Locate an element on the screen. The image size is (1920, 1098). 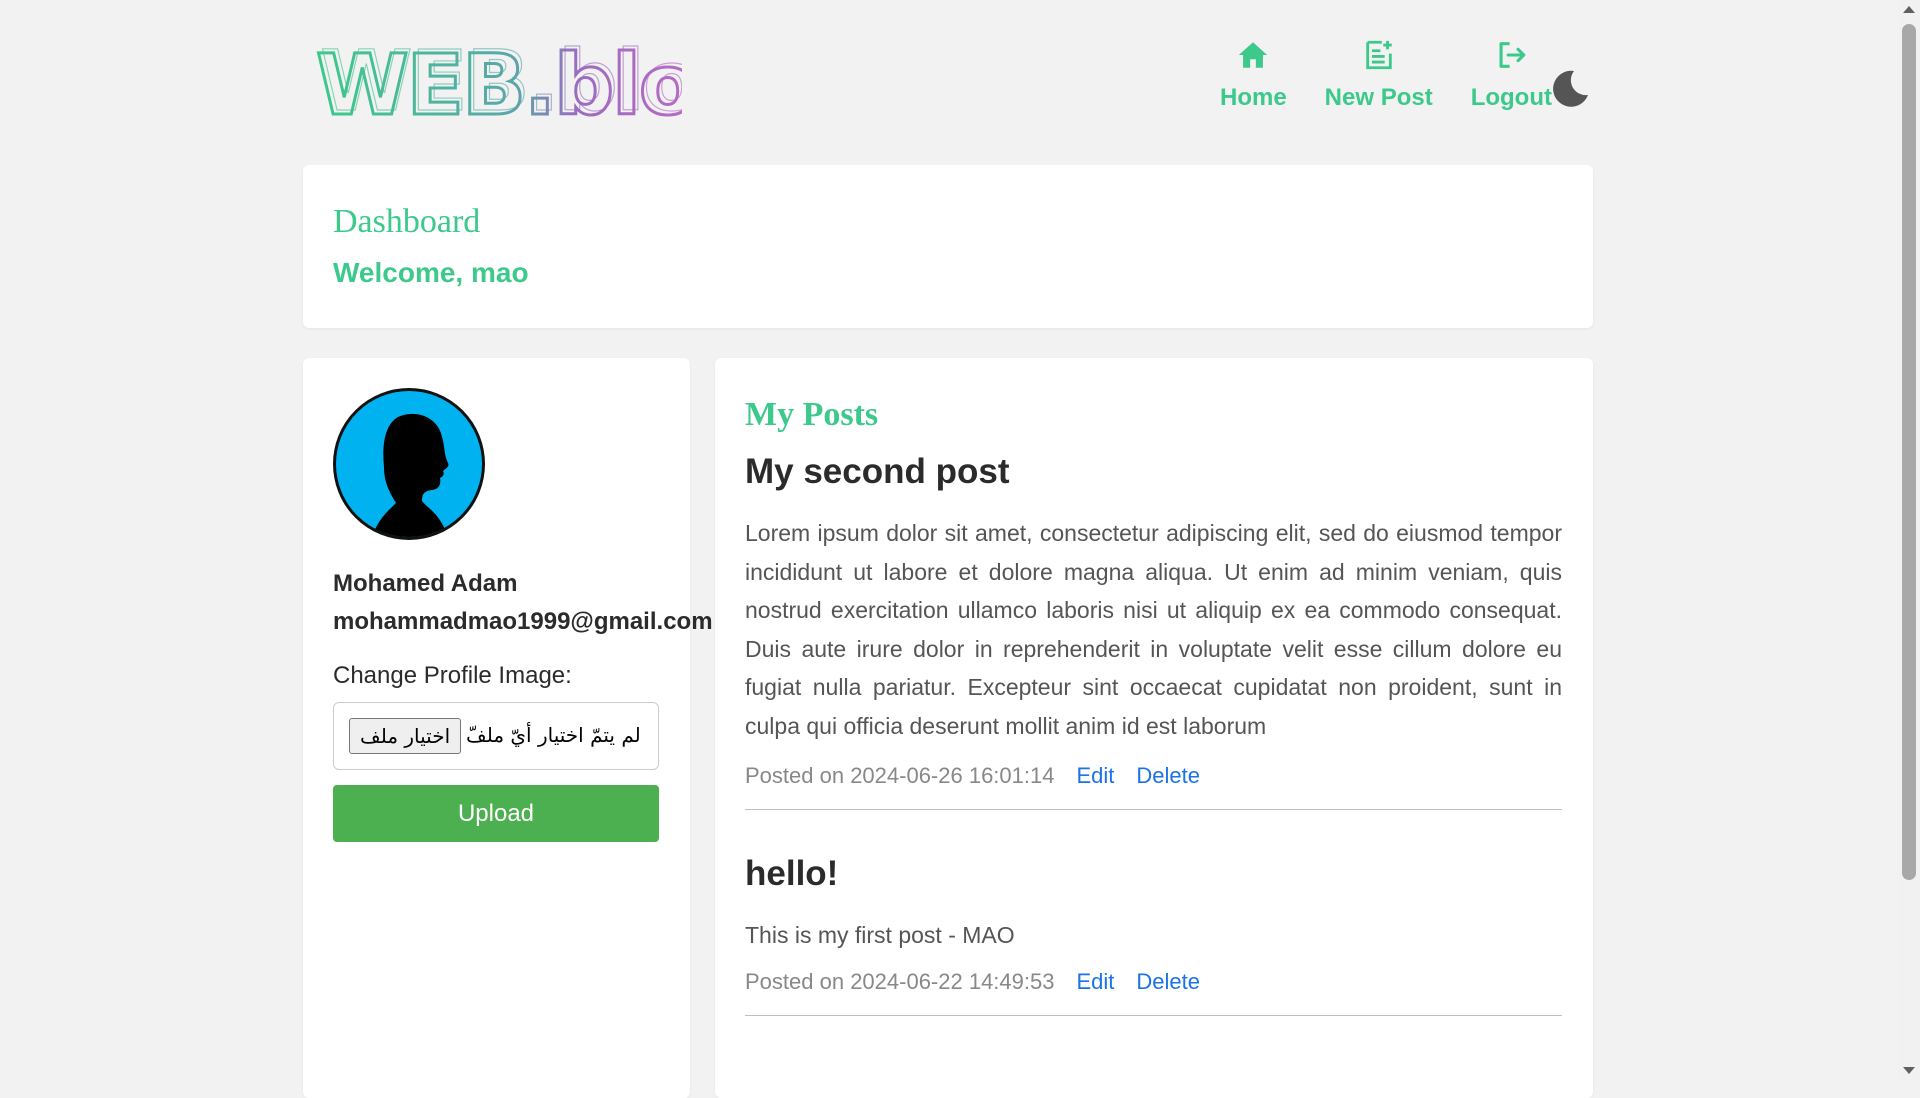
change-profile-image-label: Change Profile Image: is located at coordinates (452, 675).